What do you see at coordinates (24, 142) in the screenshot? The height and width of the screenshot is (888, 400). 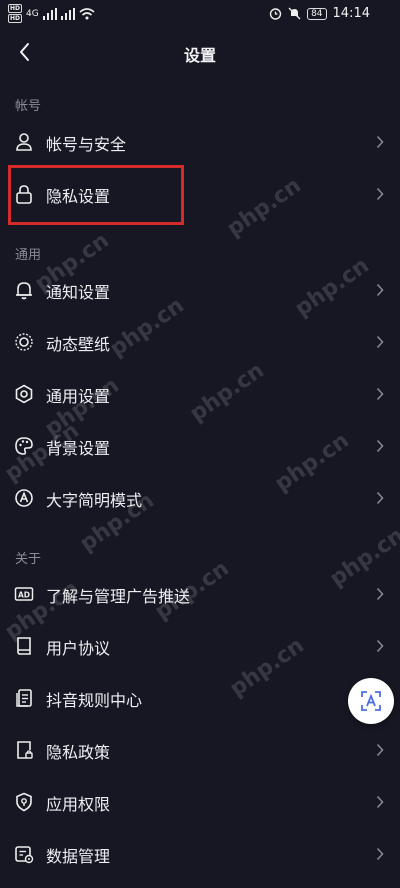 I see `person-icon` at bounding box center [24, 142].